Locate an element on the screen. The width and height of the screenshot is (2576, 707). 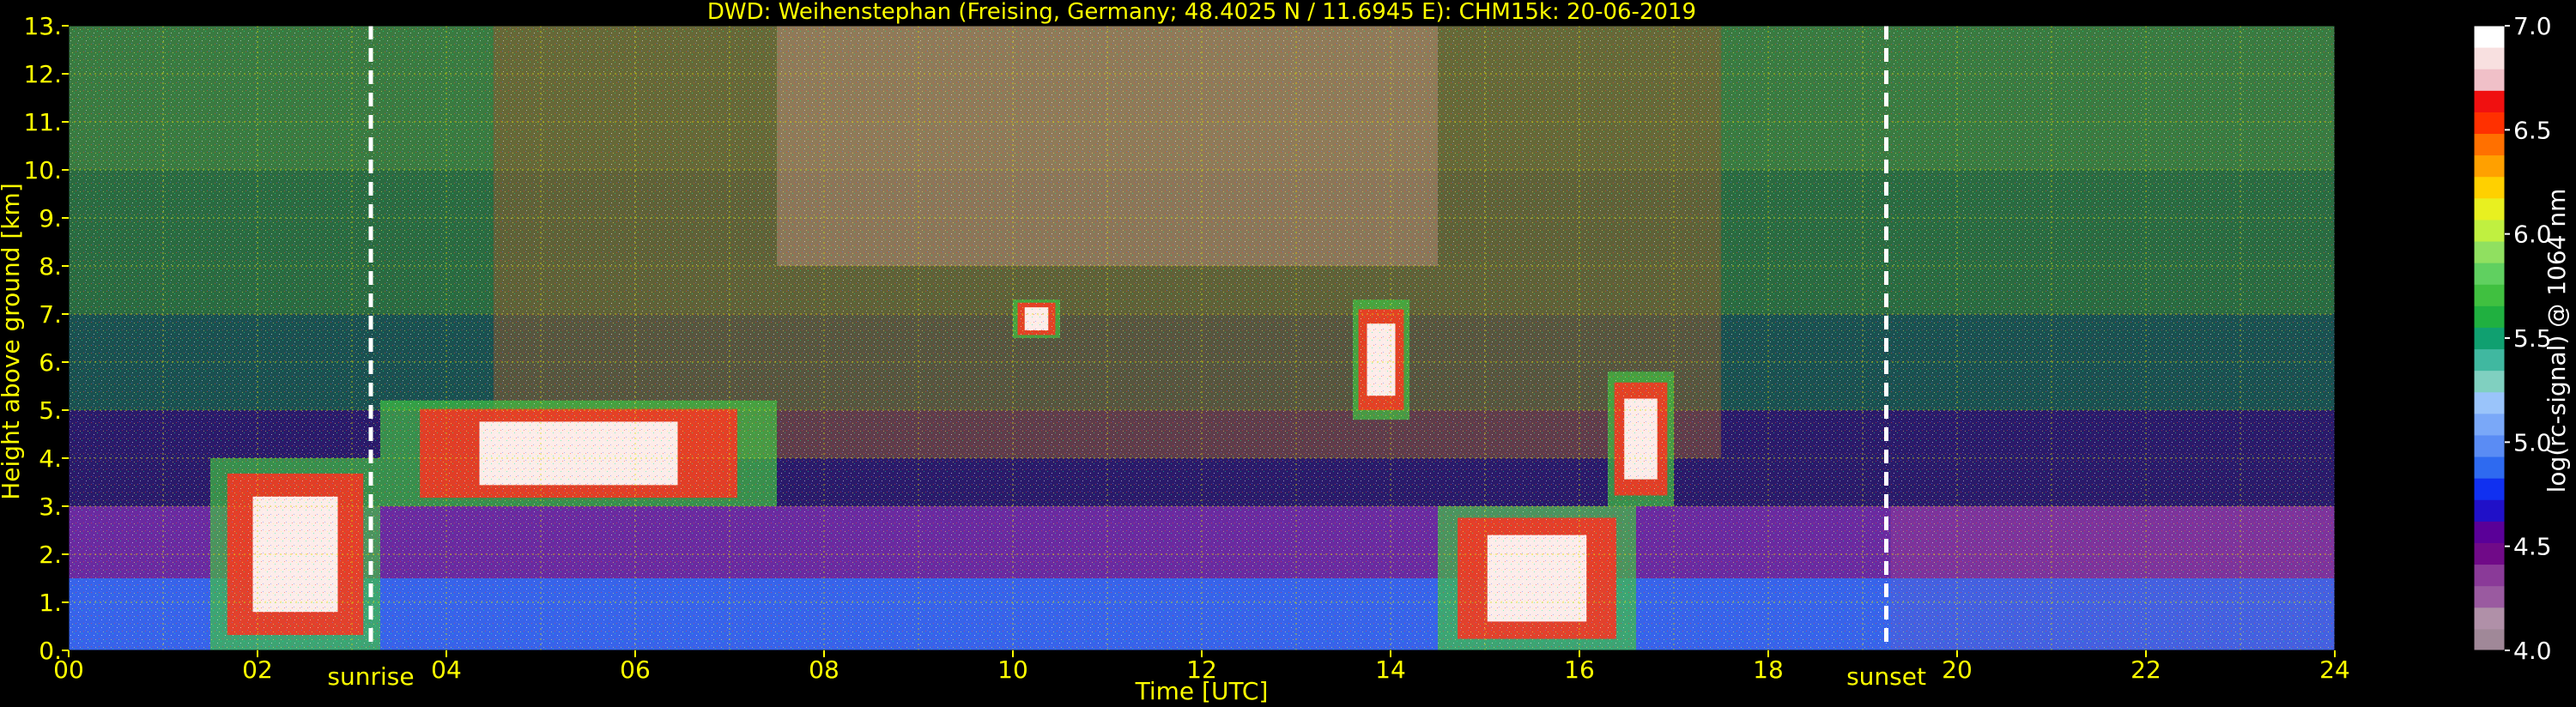
y-axis-ticks: 0. 1. 2. 3. 4. 5. 6. 7. 8. 9. 10. 11. 12. 13. is located at coordinates (46, 338).